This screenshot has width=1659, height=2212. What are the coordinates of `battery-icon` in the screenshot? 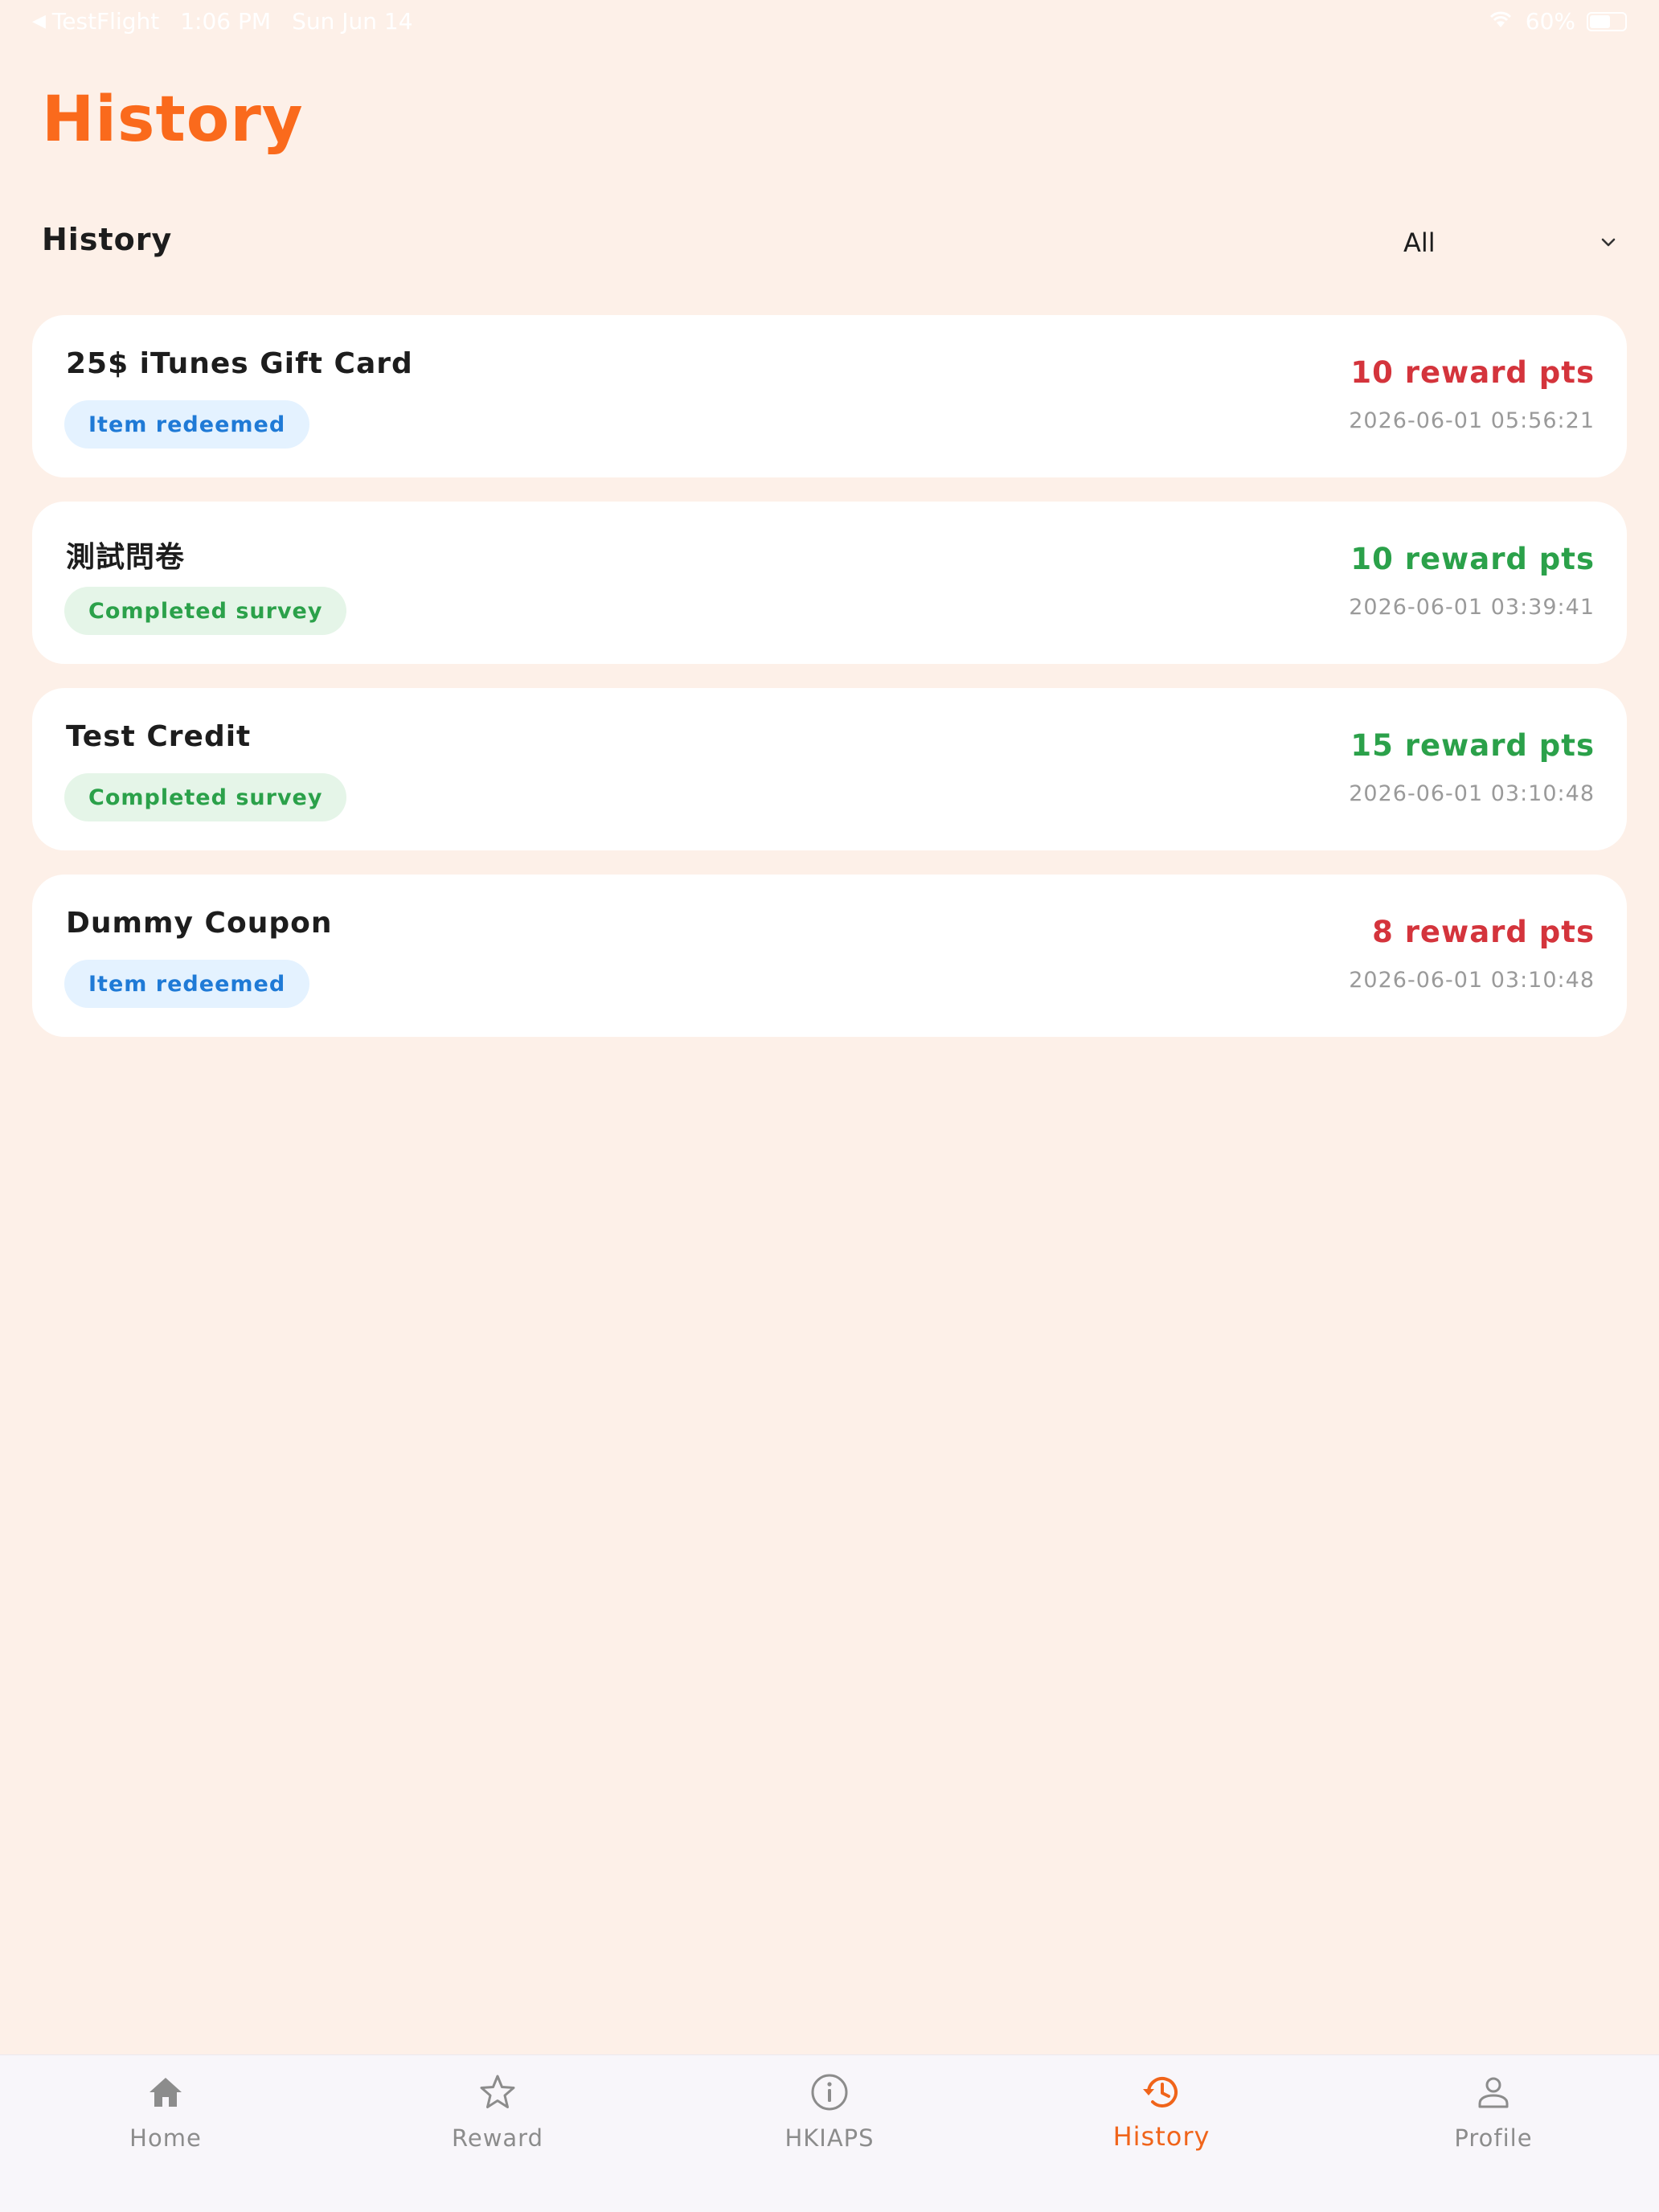 It's located at (1607, 21).